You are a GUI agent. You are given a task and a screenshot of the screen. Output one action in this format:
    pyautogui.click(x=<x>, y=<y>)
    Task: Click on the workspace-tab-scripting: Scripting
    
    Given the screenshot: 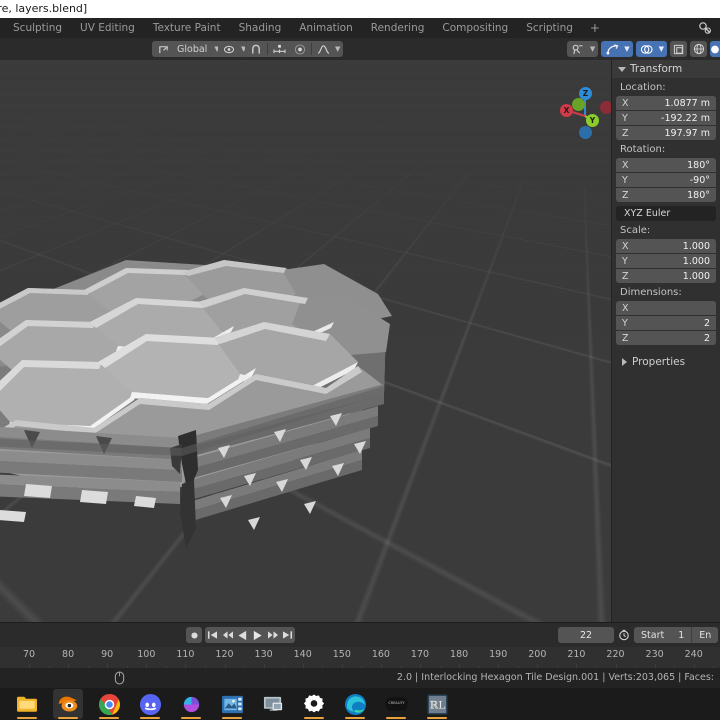 What is the action you would take?
    pyautogui.click(x=549, y=28)
    